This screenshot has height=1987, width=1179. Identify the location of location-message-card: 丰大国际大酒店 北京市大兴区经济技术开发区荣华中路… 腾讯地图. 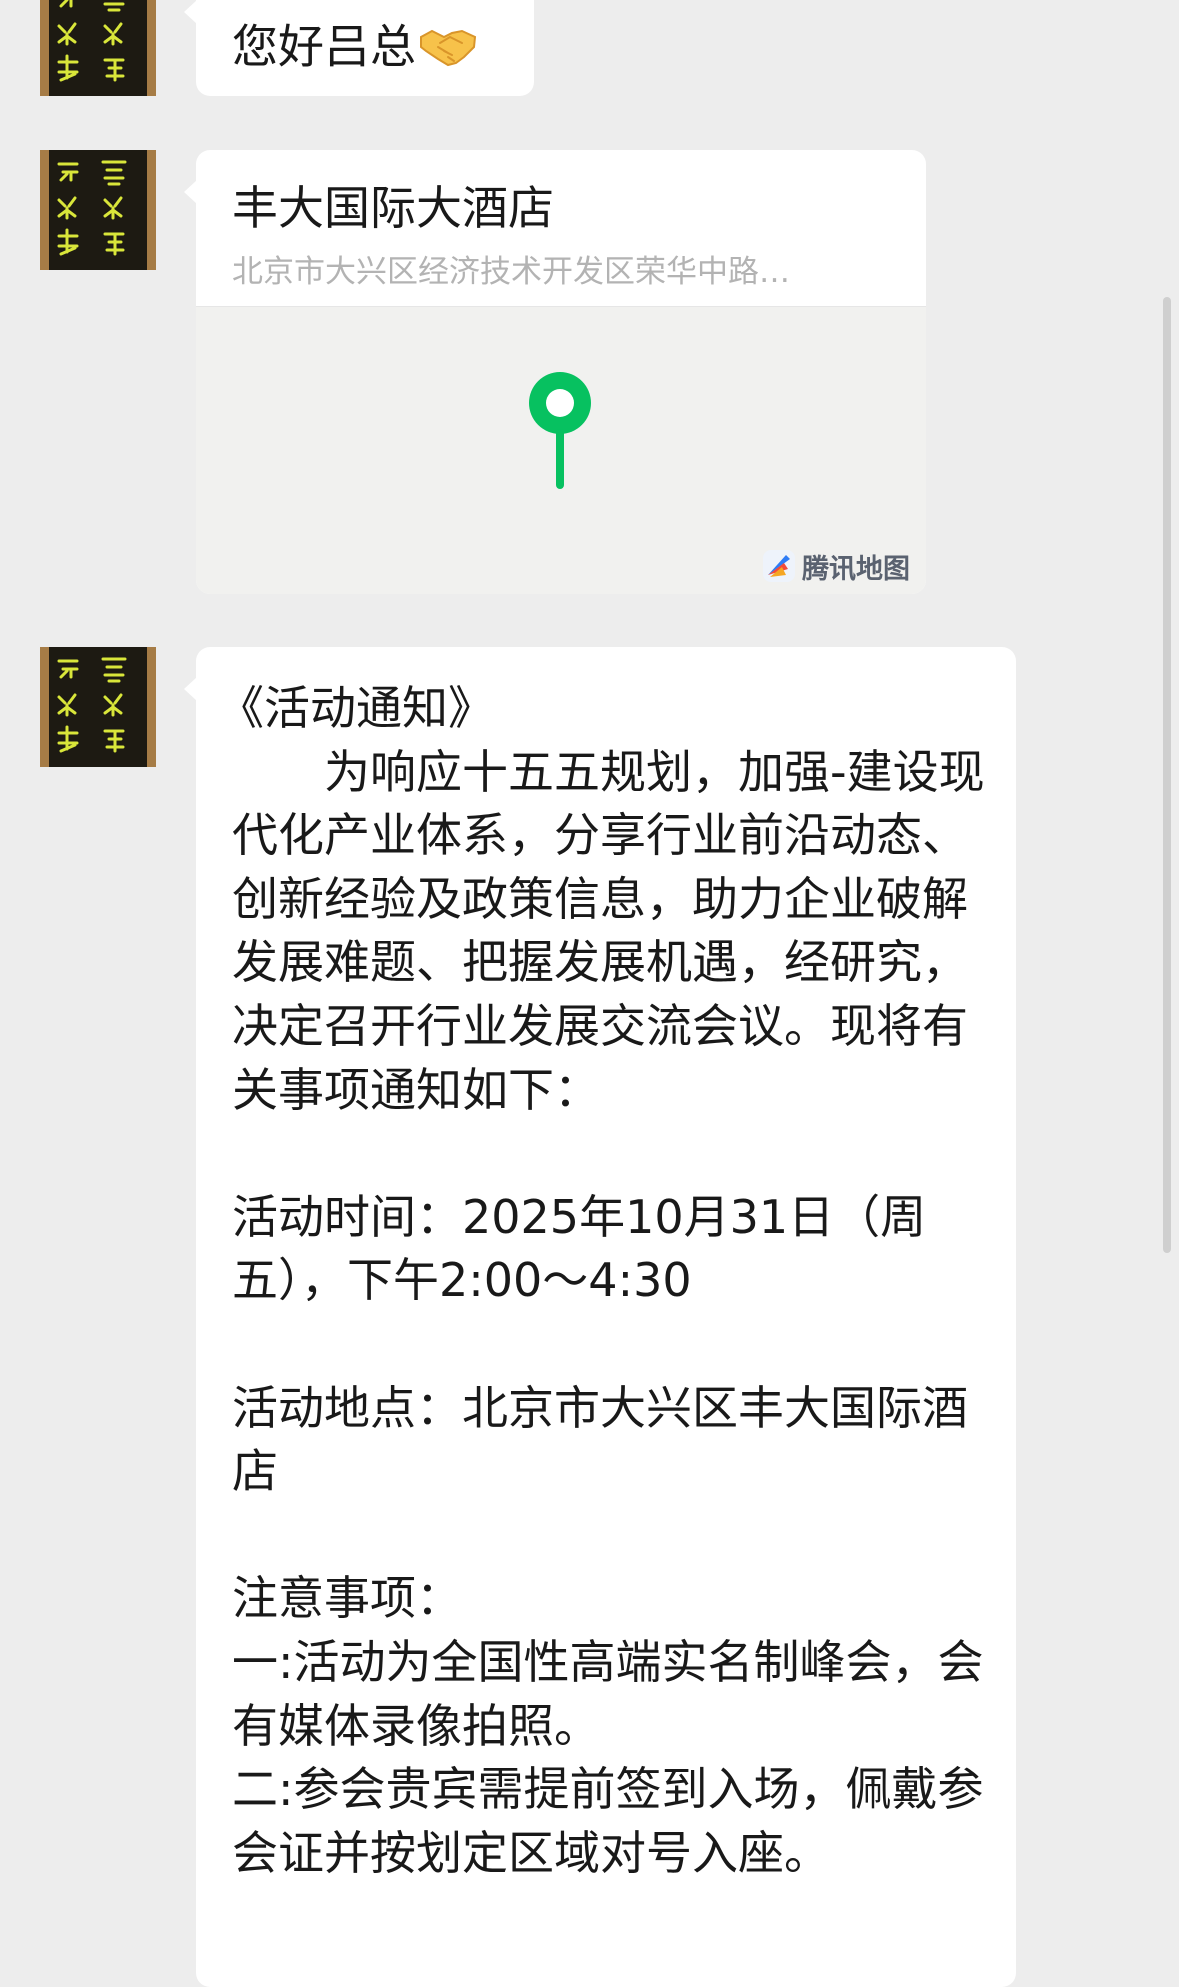
(555, 372).